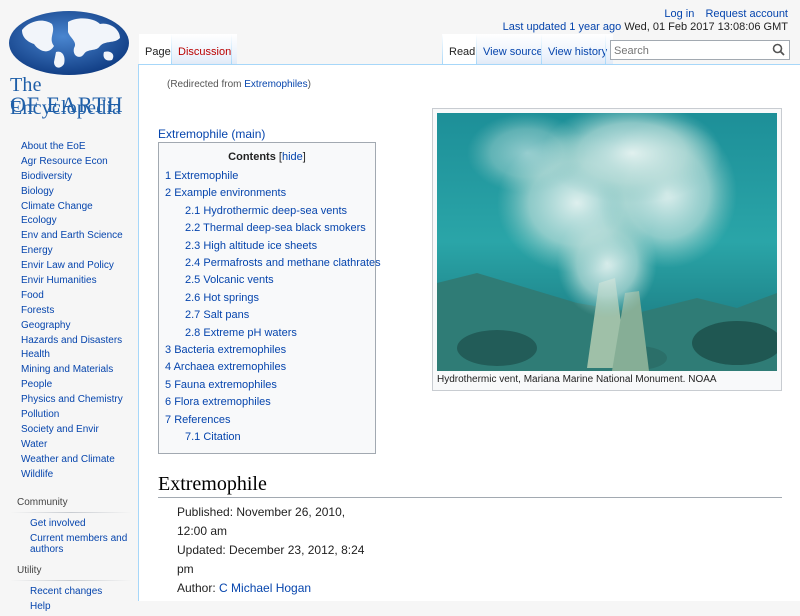  Describe the element at coordinates (79, 162) in the screenshot. I see `sidebar-nav-item: Agr Resource Econ` at that location.